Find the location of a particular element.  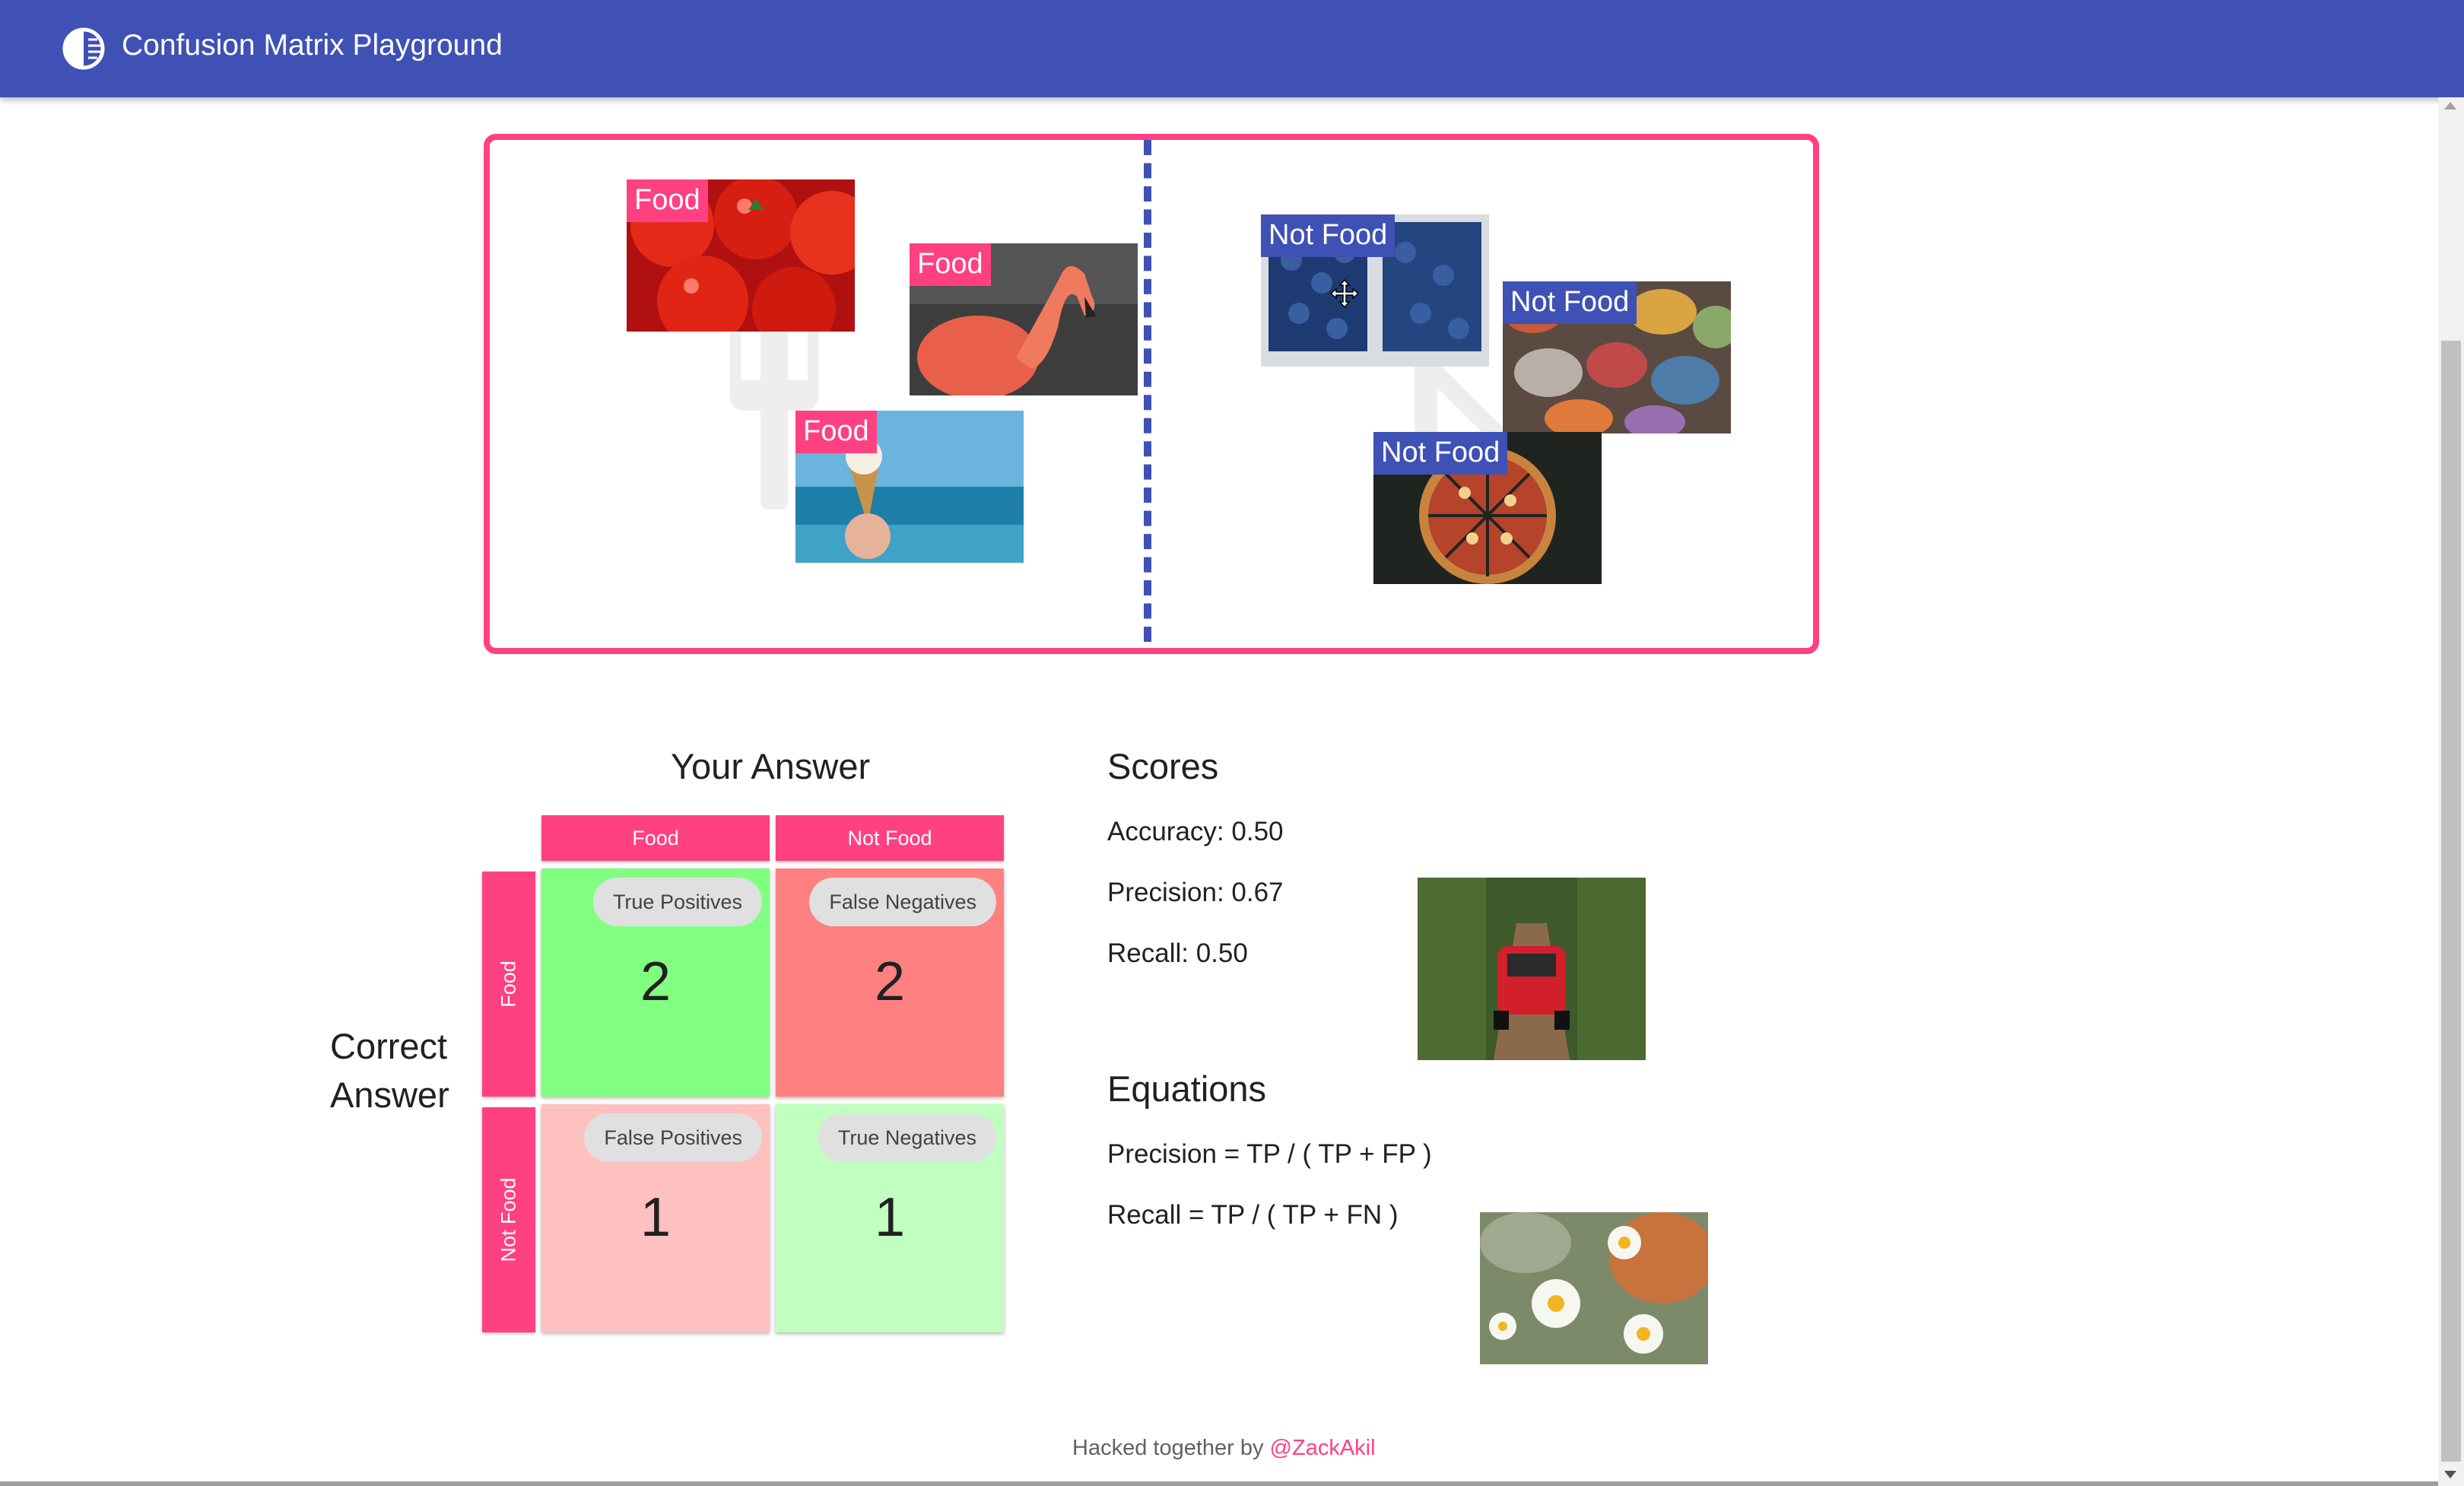

red-car-image is located at coordinates (1532, 969).